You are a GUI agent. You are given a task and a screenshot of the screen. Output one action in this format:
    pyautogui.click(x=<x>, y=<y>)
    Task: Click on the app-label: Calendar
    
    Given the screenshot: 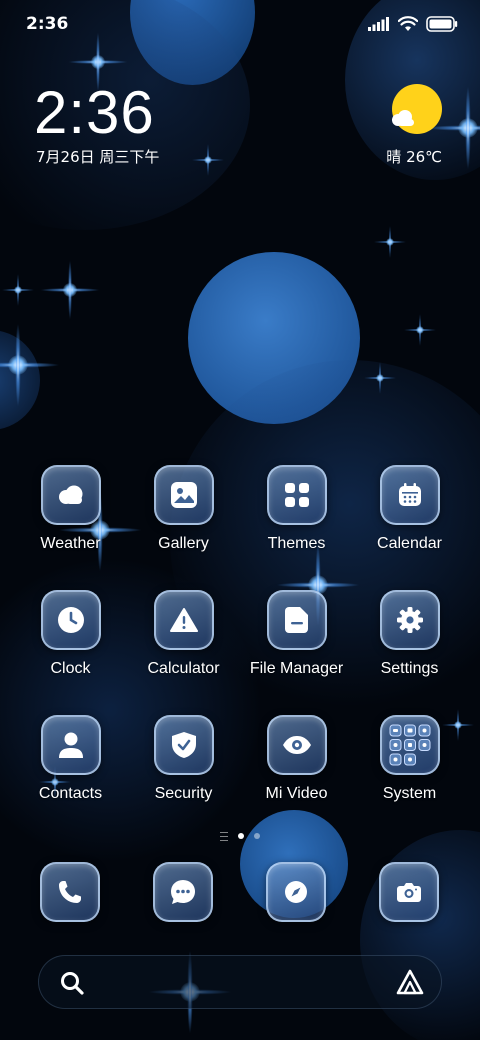 What is the action you would take?
    pyautogui.click(x=409, y=543)
    